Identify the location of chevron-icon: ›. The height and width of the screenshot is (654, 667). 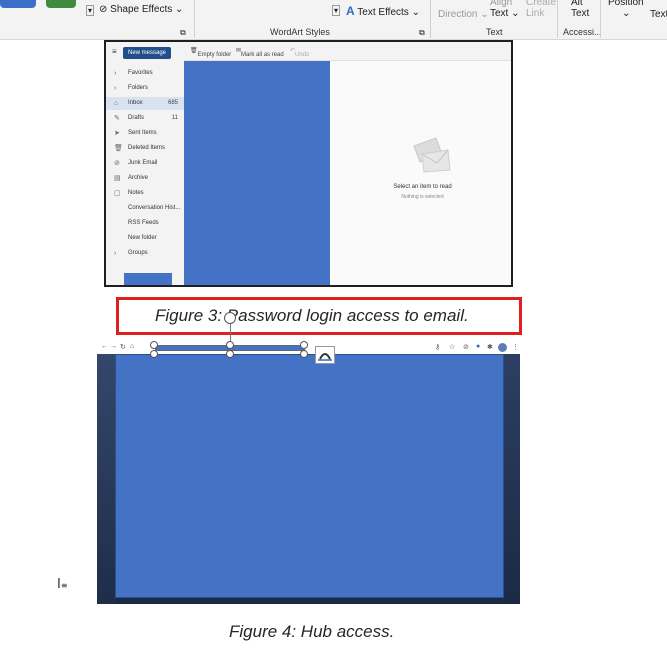
(115, 88).